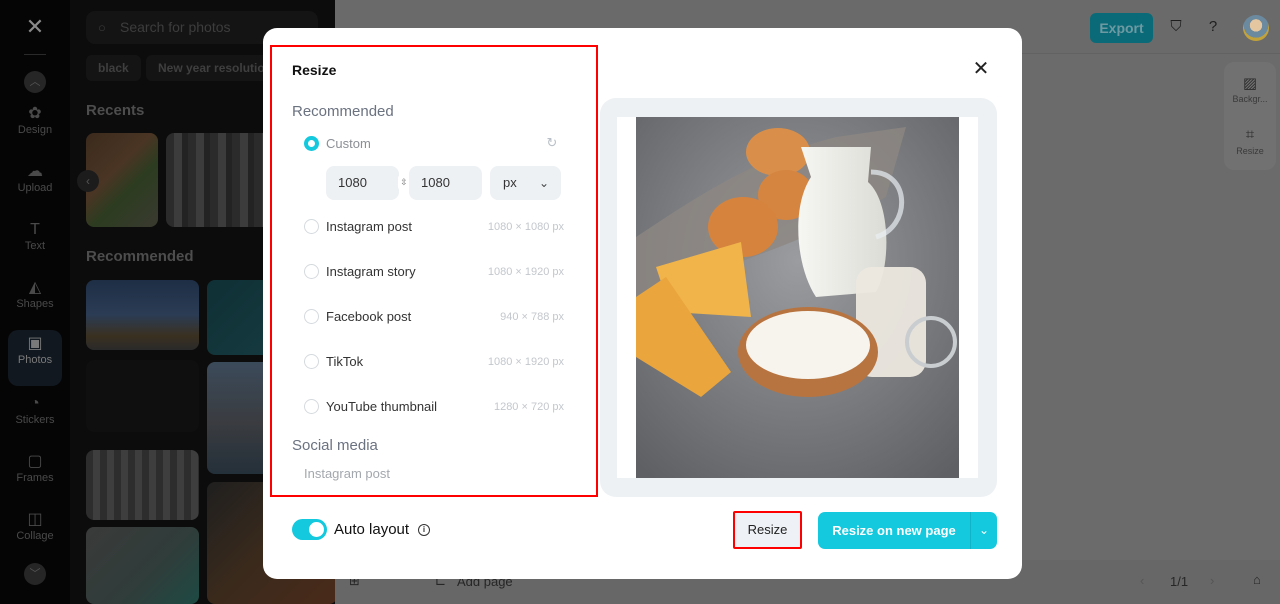  I want to click on recommended-group-title: Recommended, so click(343, 111).